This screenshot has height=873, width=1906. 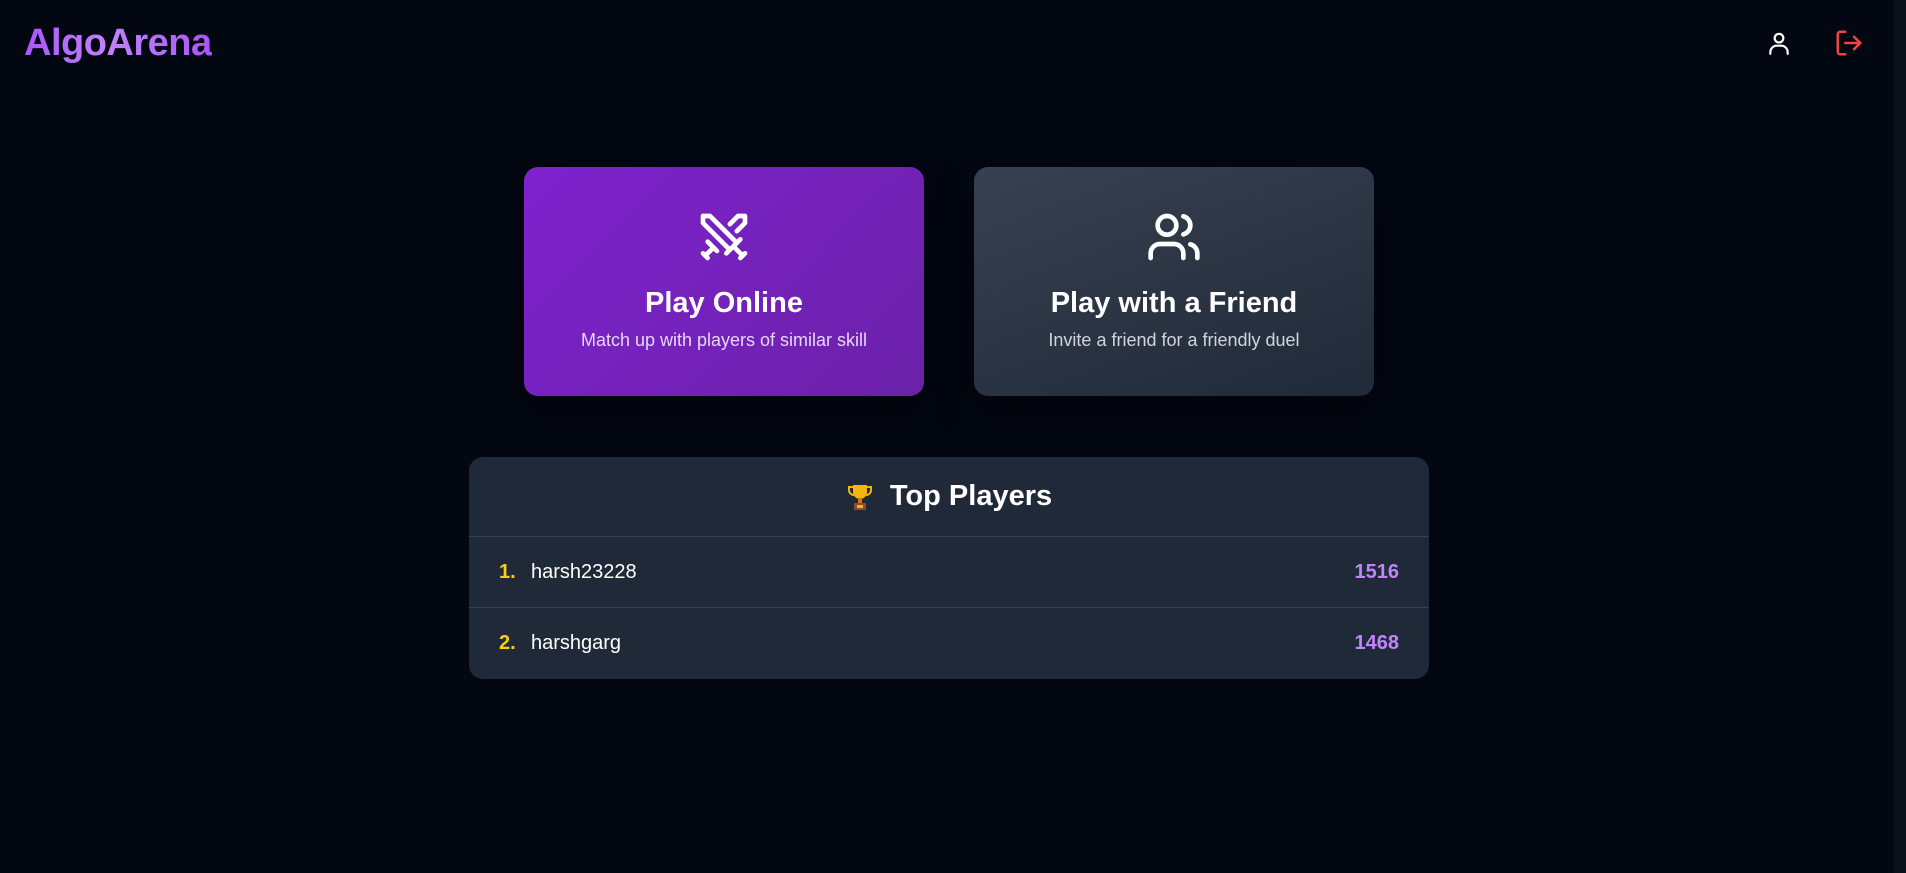 What do you see at coordinates (1174, 303) in the screenshot?
I see `play-with-friend-title: Play with a Friend` at bounding box center [1174, 303].